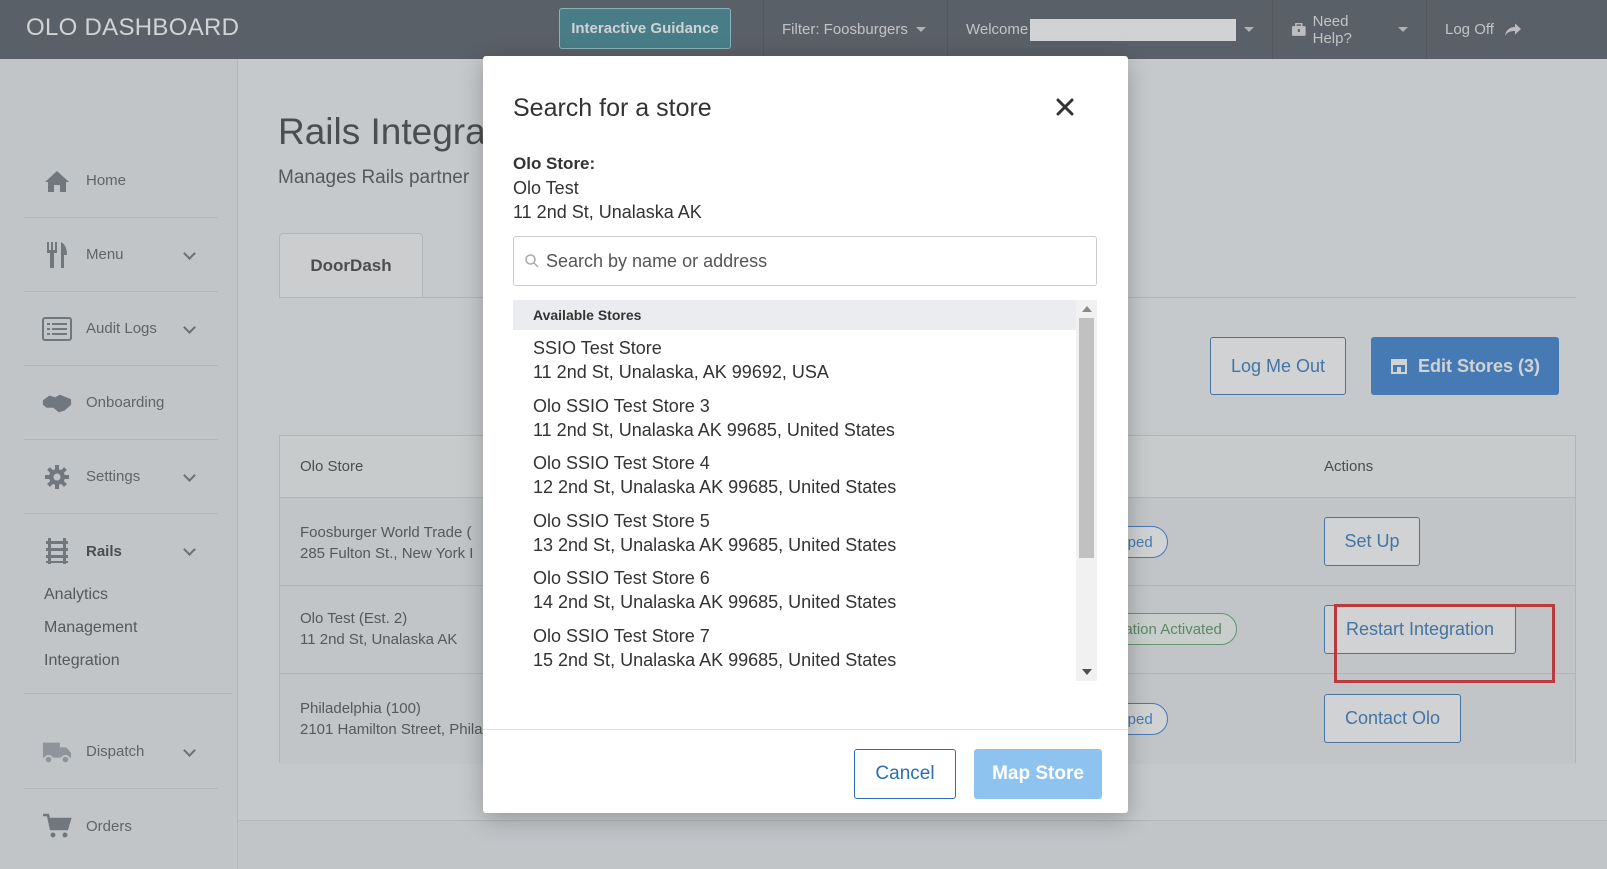 The width and height of the screenshot is (1607, 869). I want to click on scroll-up-arrow-icon, so click(1087, 309).